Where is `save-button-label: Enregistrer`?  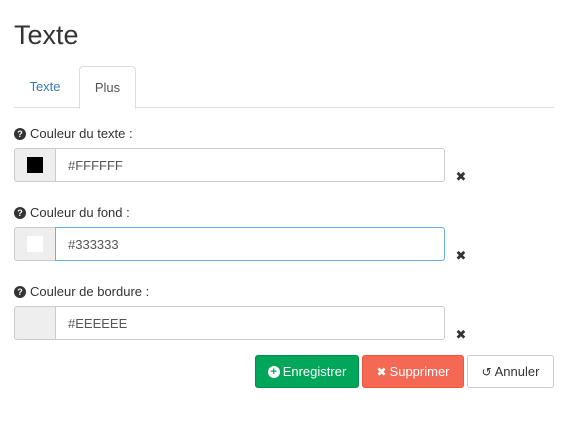
save-button-label: Enregistrer is located at coordinates (314, 371).